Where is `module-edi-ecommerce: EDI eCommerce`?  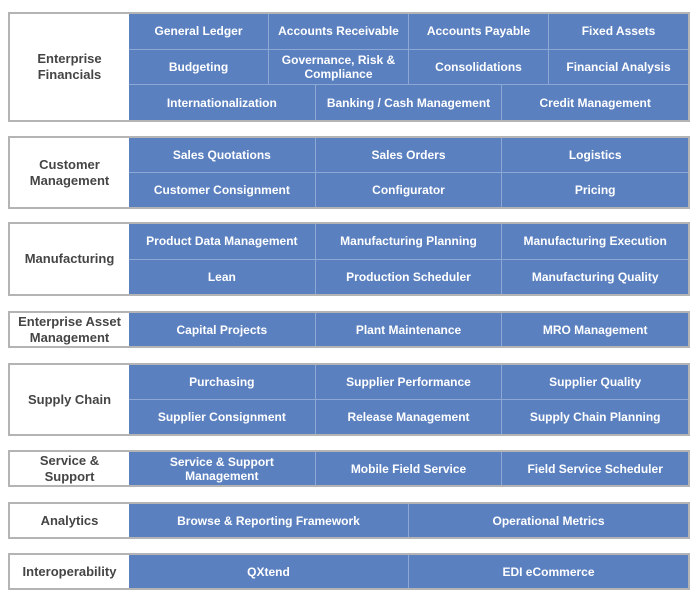 module-edi-ecommerce: EDI eCommerce is located at coordinates (548, 571).